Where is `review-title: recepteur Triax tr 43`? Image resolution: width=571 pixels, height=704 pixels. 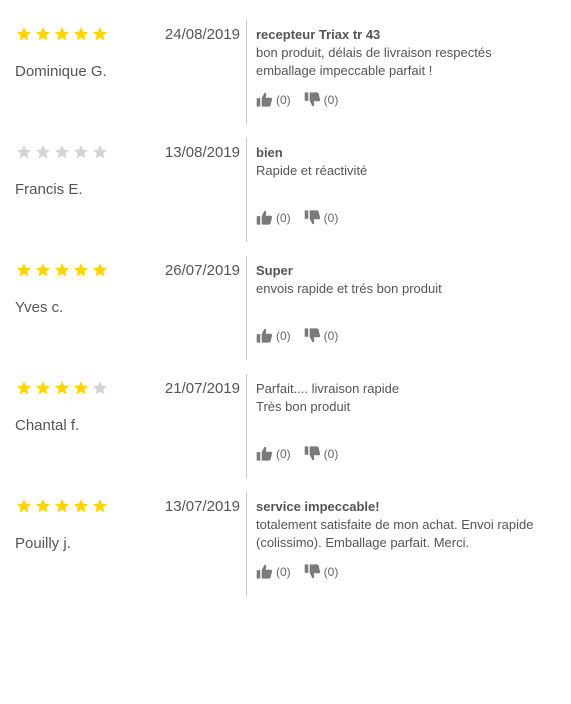 review-title: recepteur Triax tr 43 is located at coordinates (318, 34).